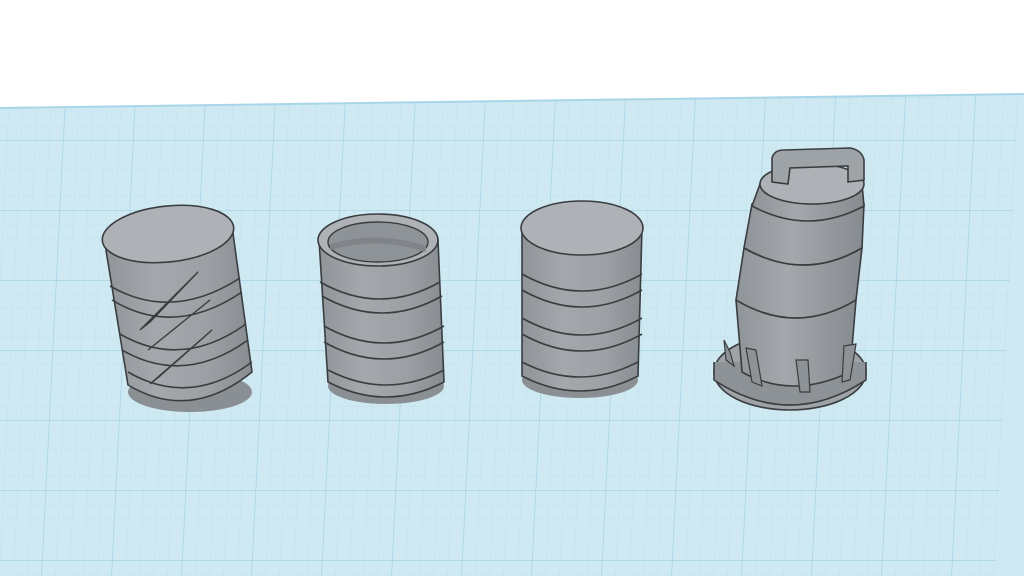 The image size is (1024, 576). Describe the element at coordinates (381, 308) in the screenshot. I see `open-barrel` at that location.